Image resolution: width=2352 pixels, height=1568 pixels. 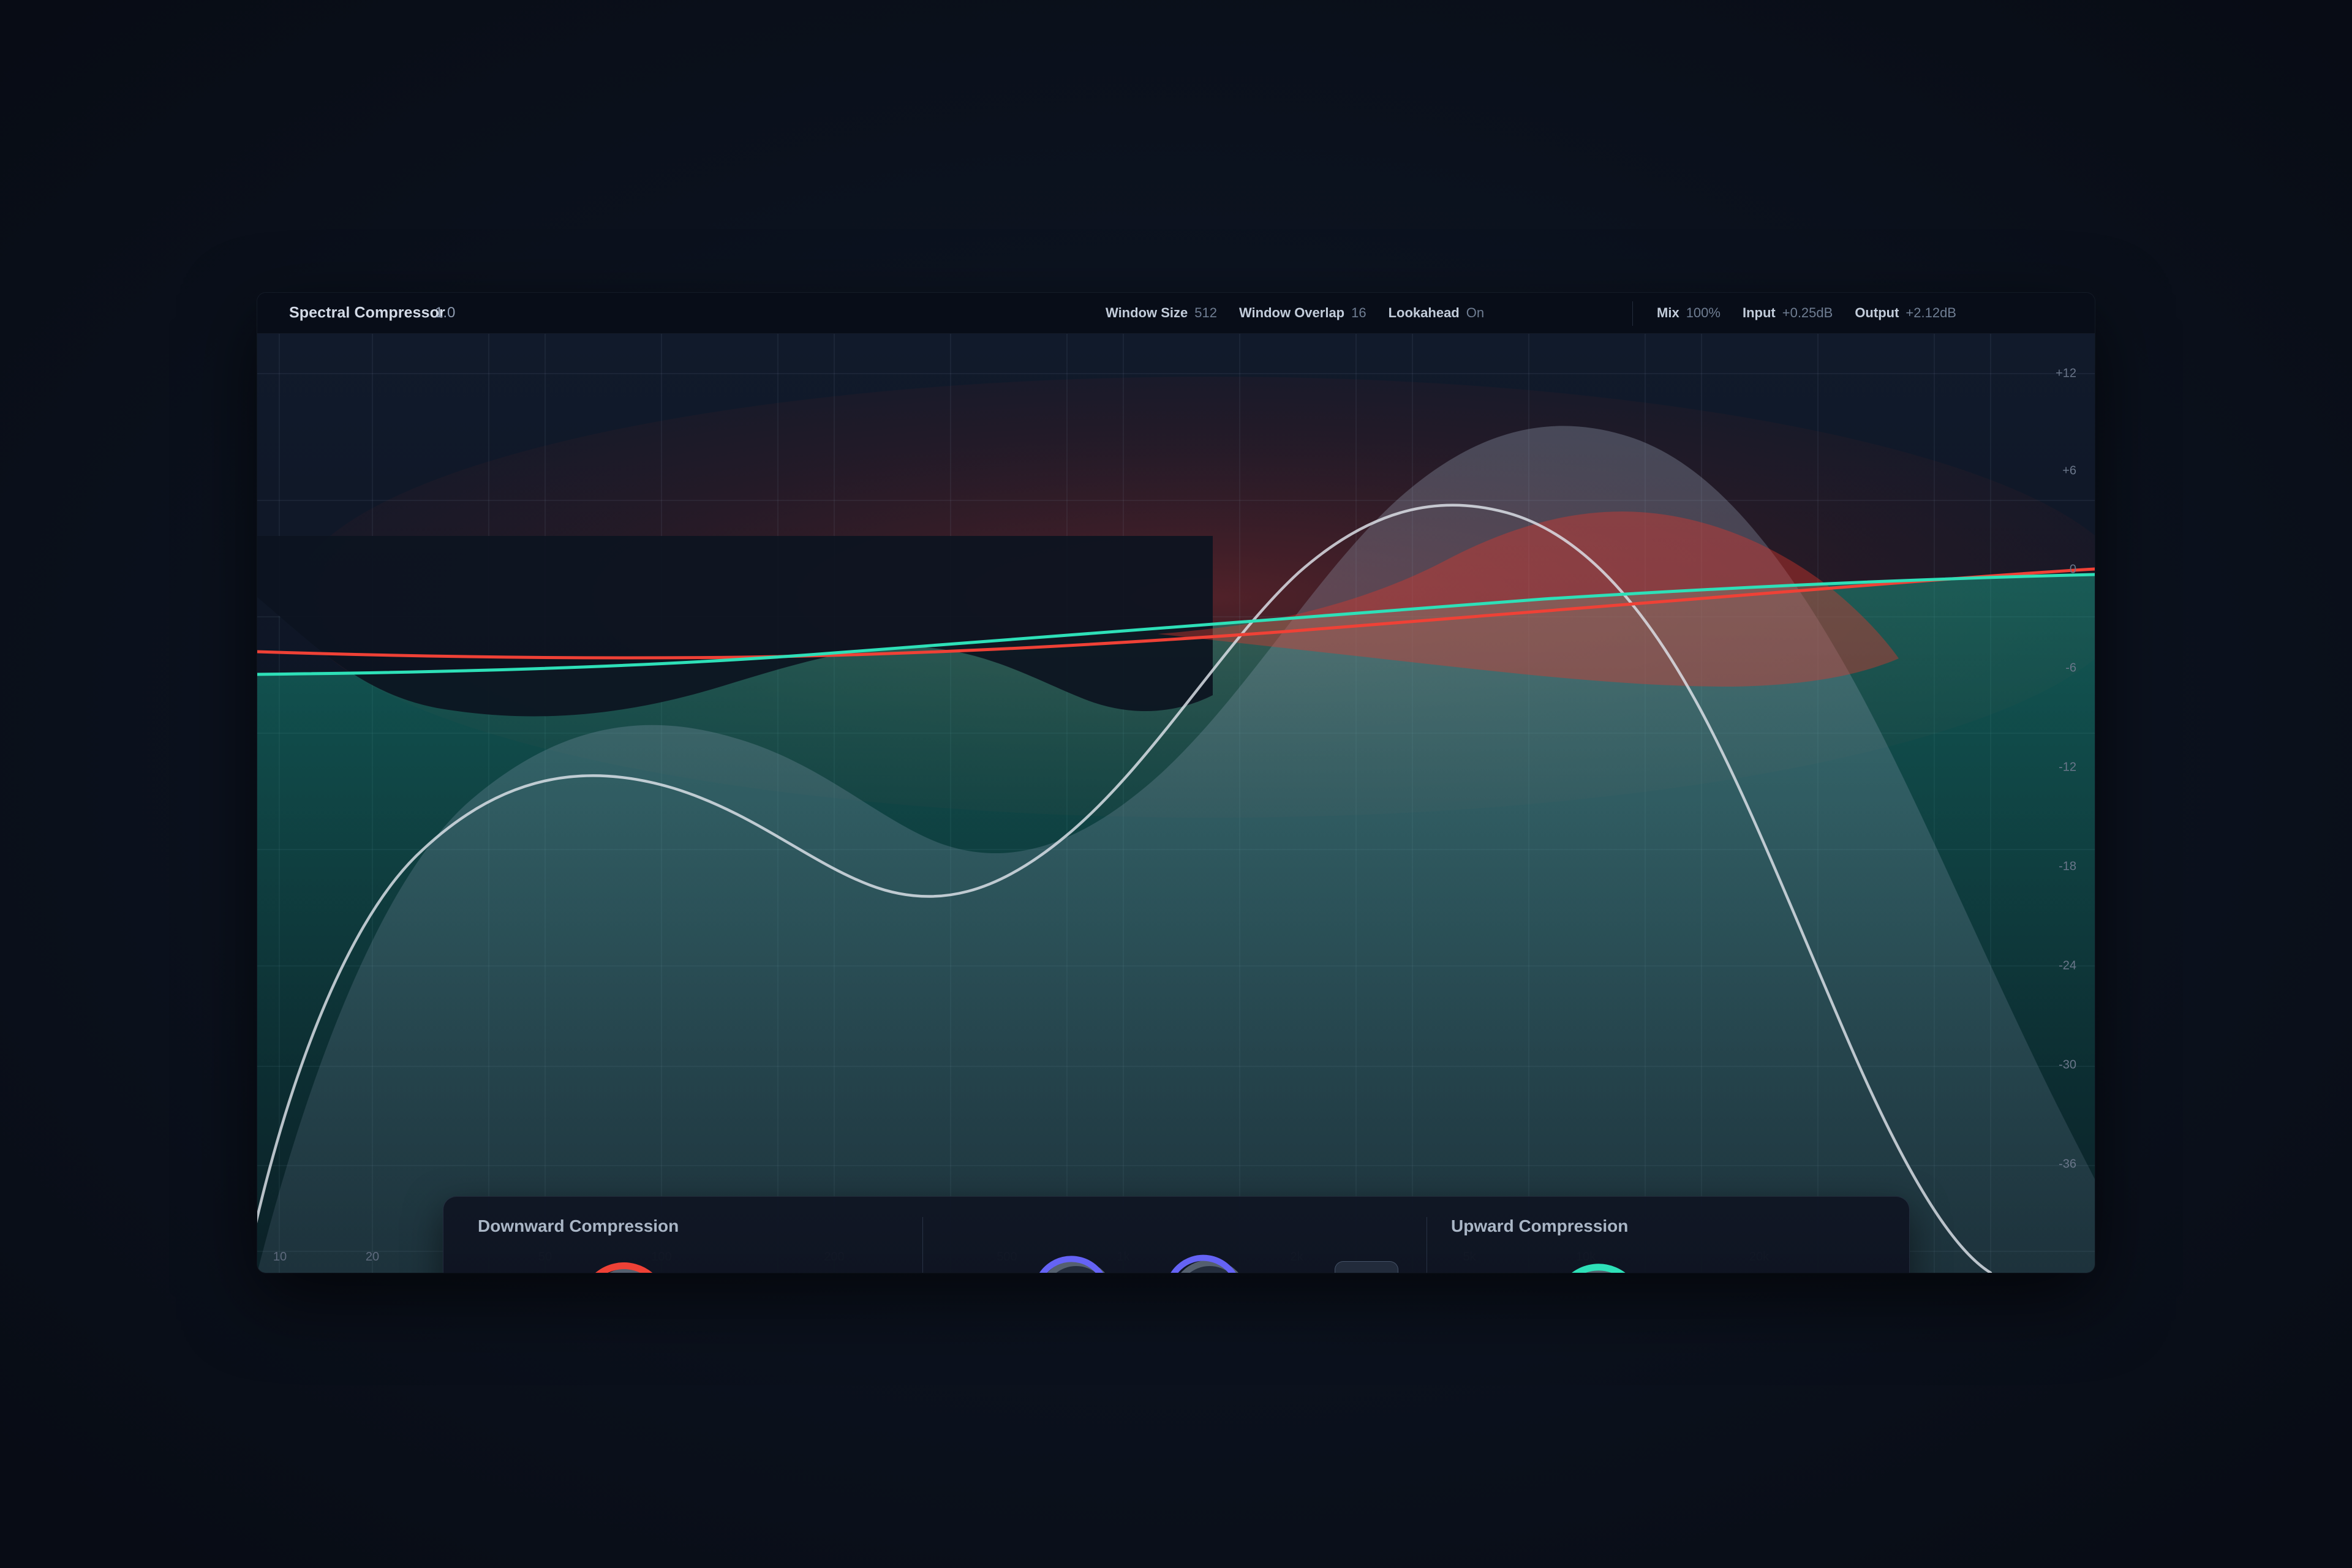 I want to click on curve-control: Curve, so click(x=1367, y=1267).